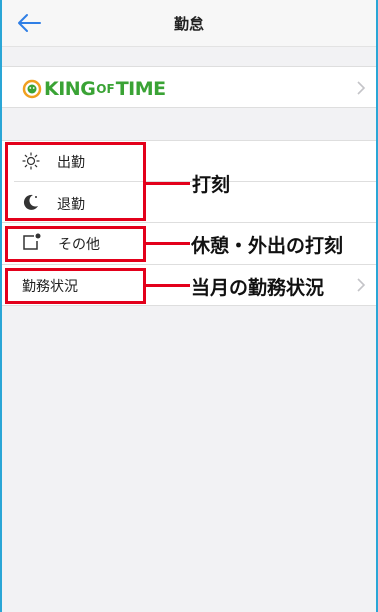  Describe the element at coordinates (70, 89) in the screenshot. I see `logo-text-king: KING` at that location.